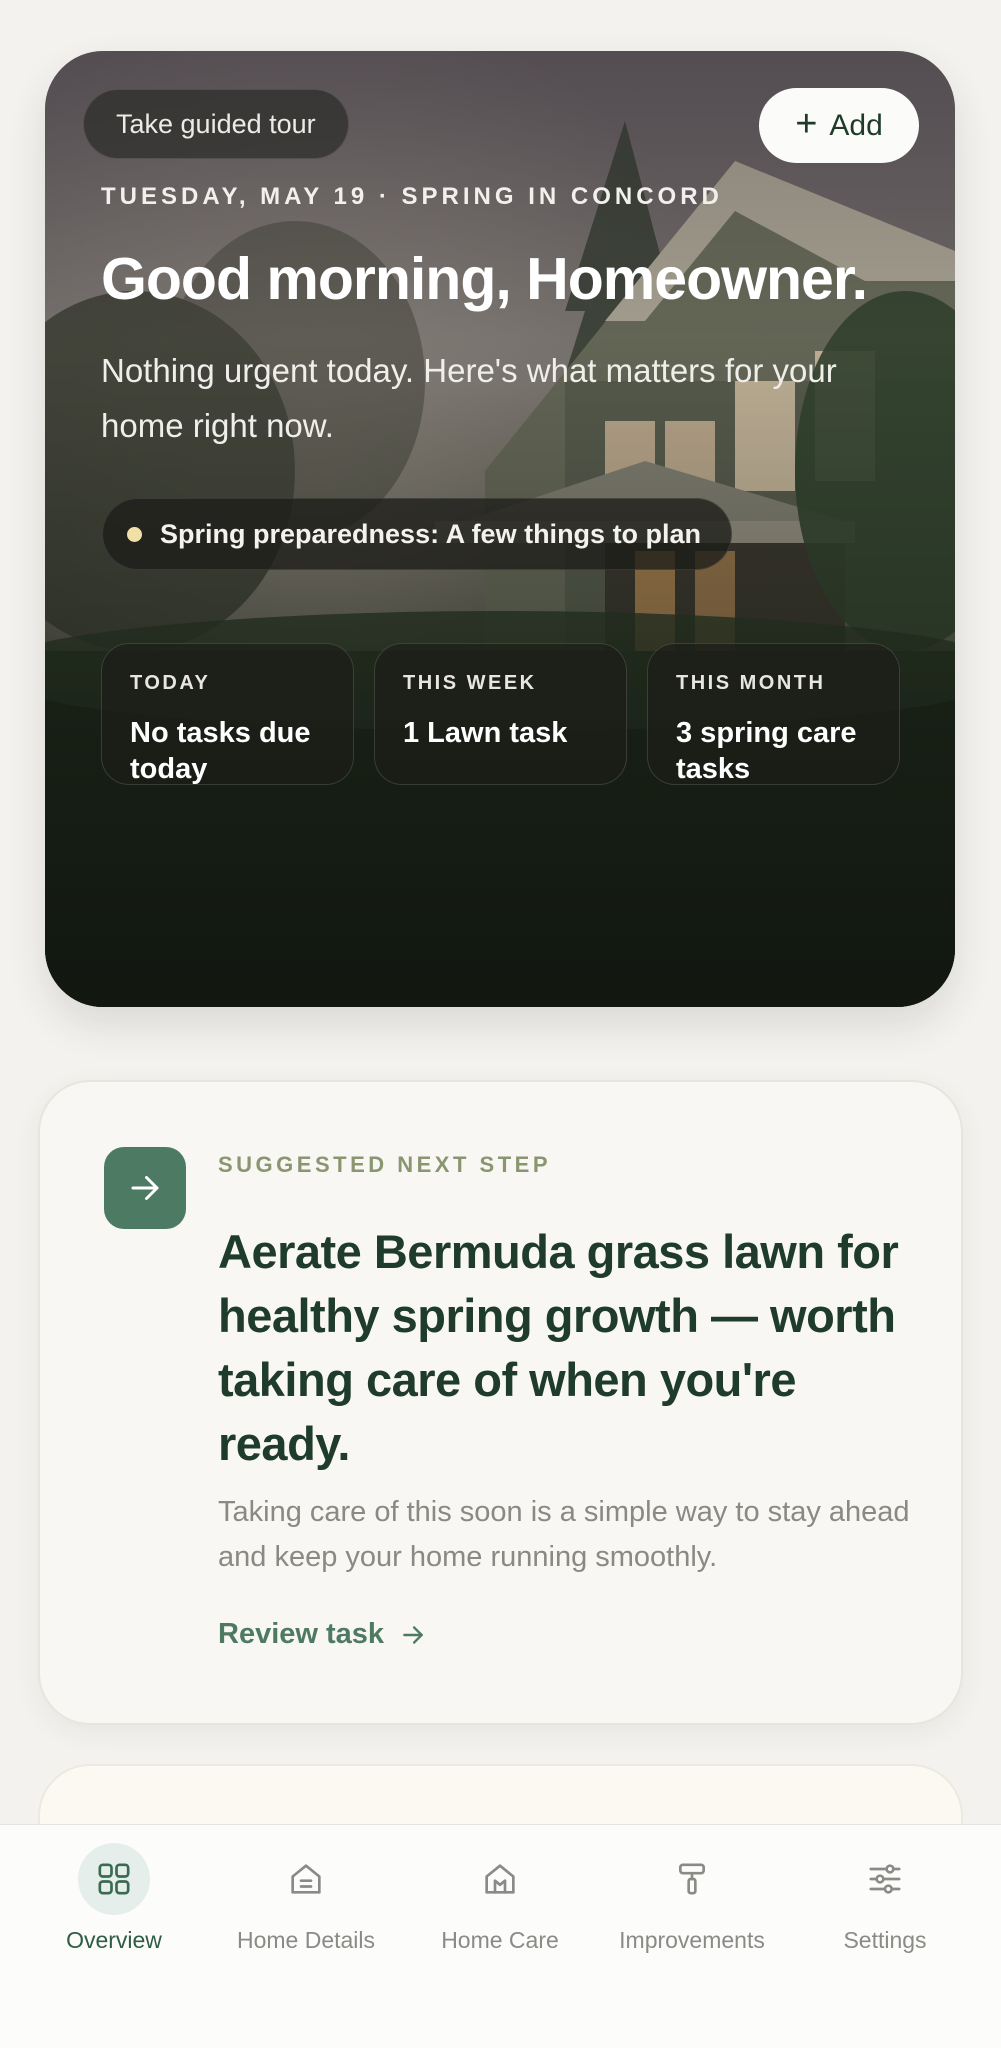 The width and height of the screenshot is (1001, 2048). What do you see at coordinates (485, 733) in the screenshot?
I see `stat-value: 1 Lawn task` at bounding box center [485, 733].